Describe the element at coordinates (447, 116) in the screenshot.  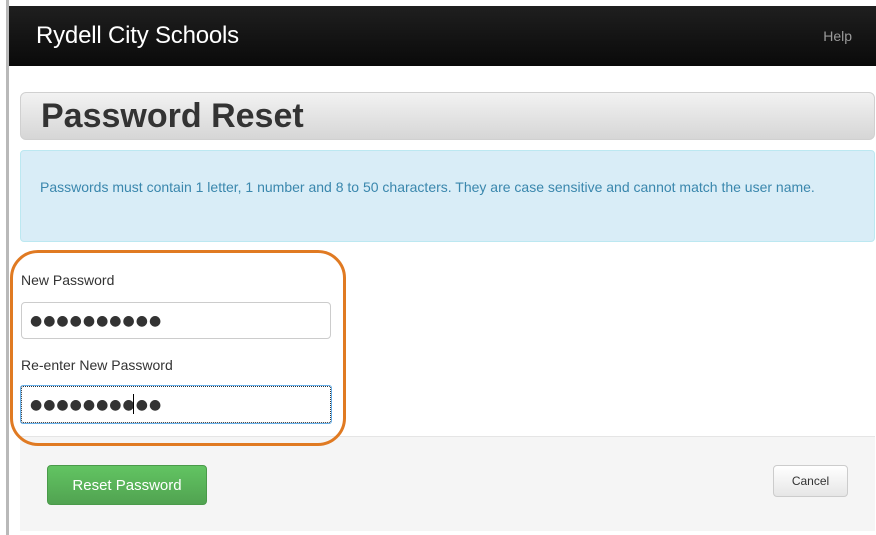
I see `page-header: Password Reset` at that location.